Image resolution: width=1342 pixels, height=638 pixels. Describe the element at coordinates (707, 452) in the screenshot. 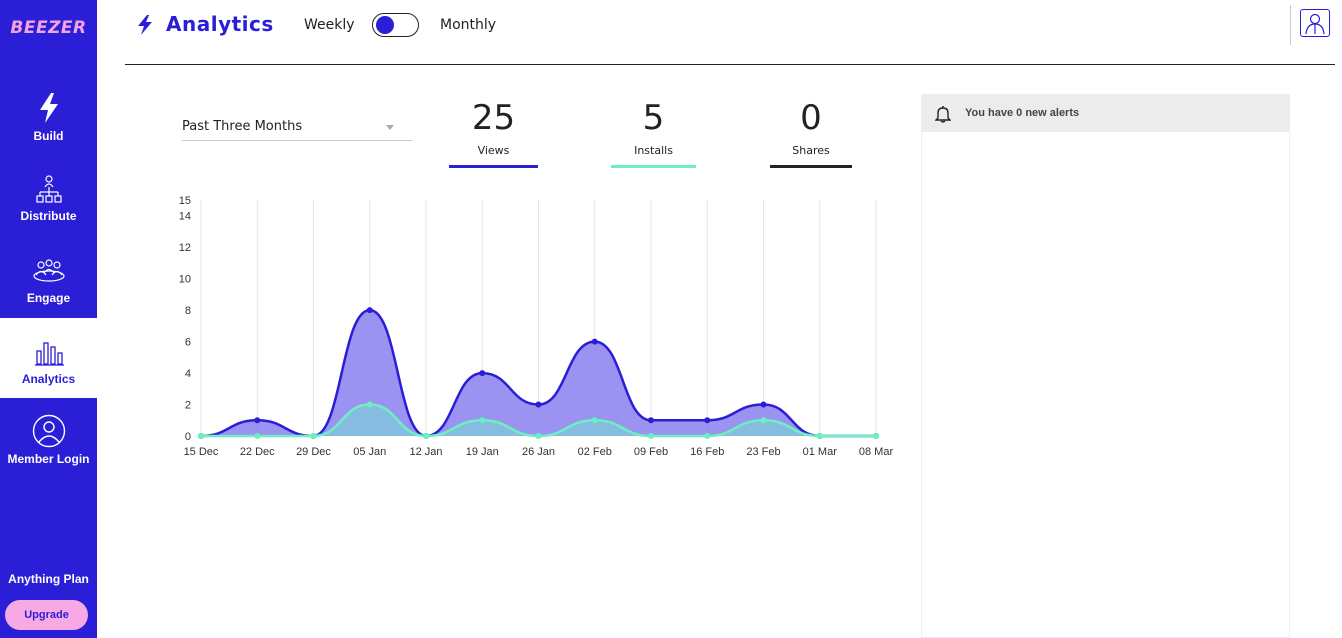

I see `x-tick-label: 16 Feb` at that location.